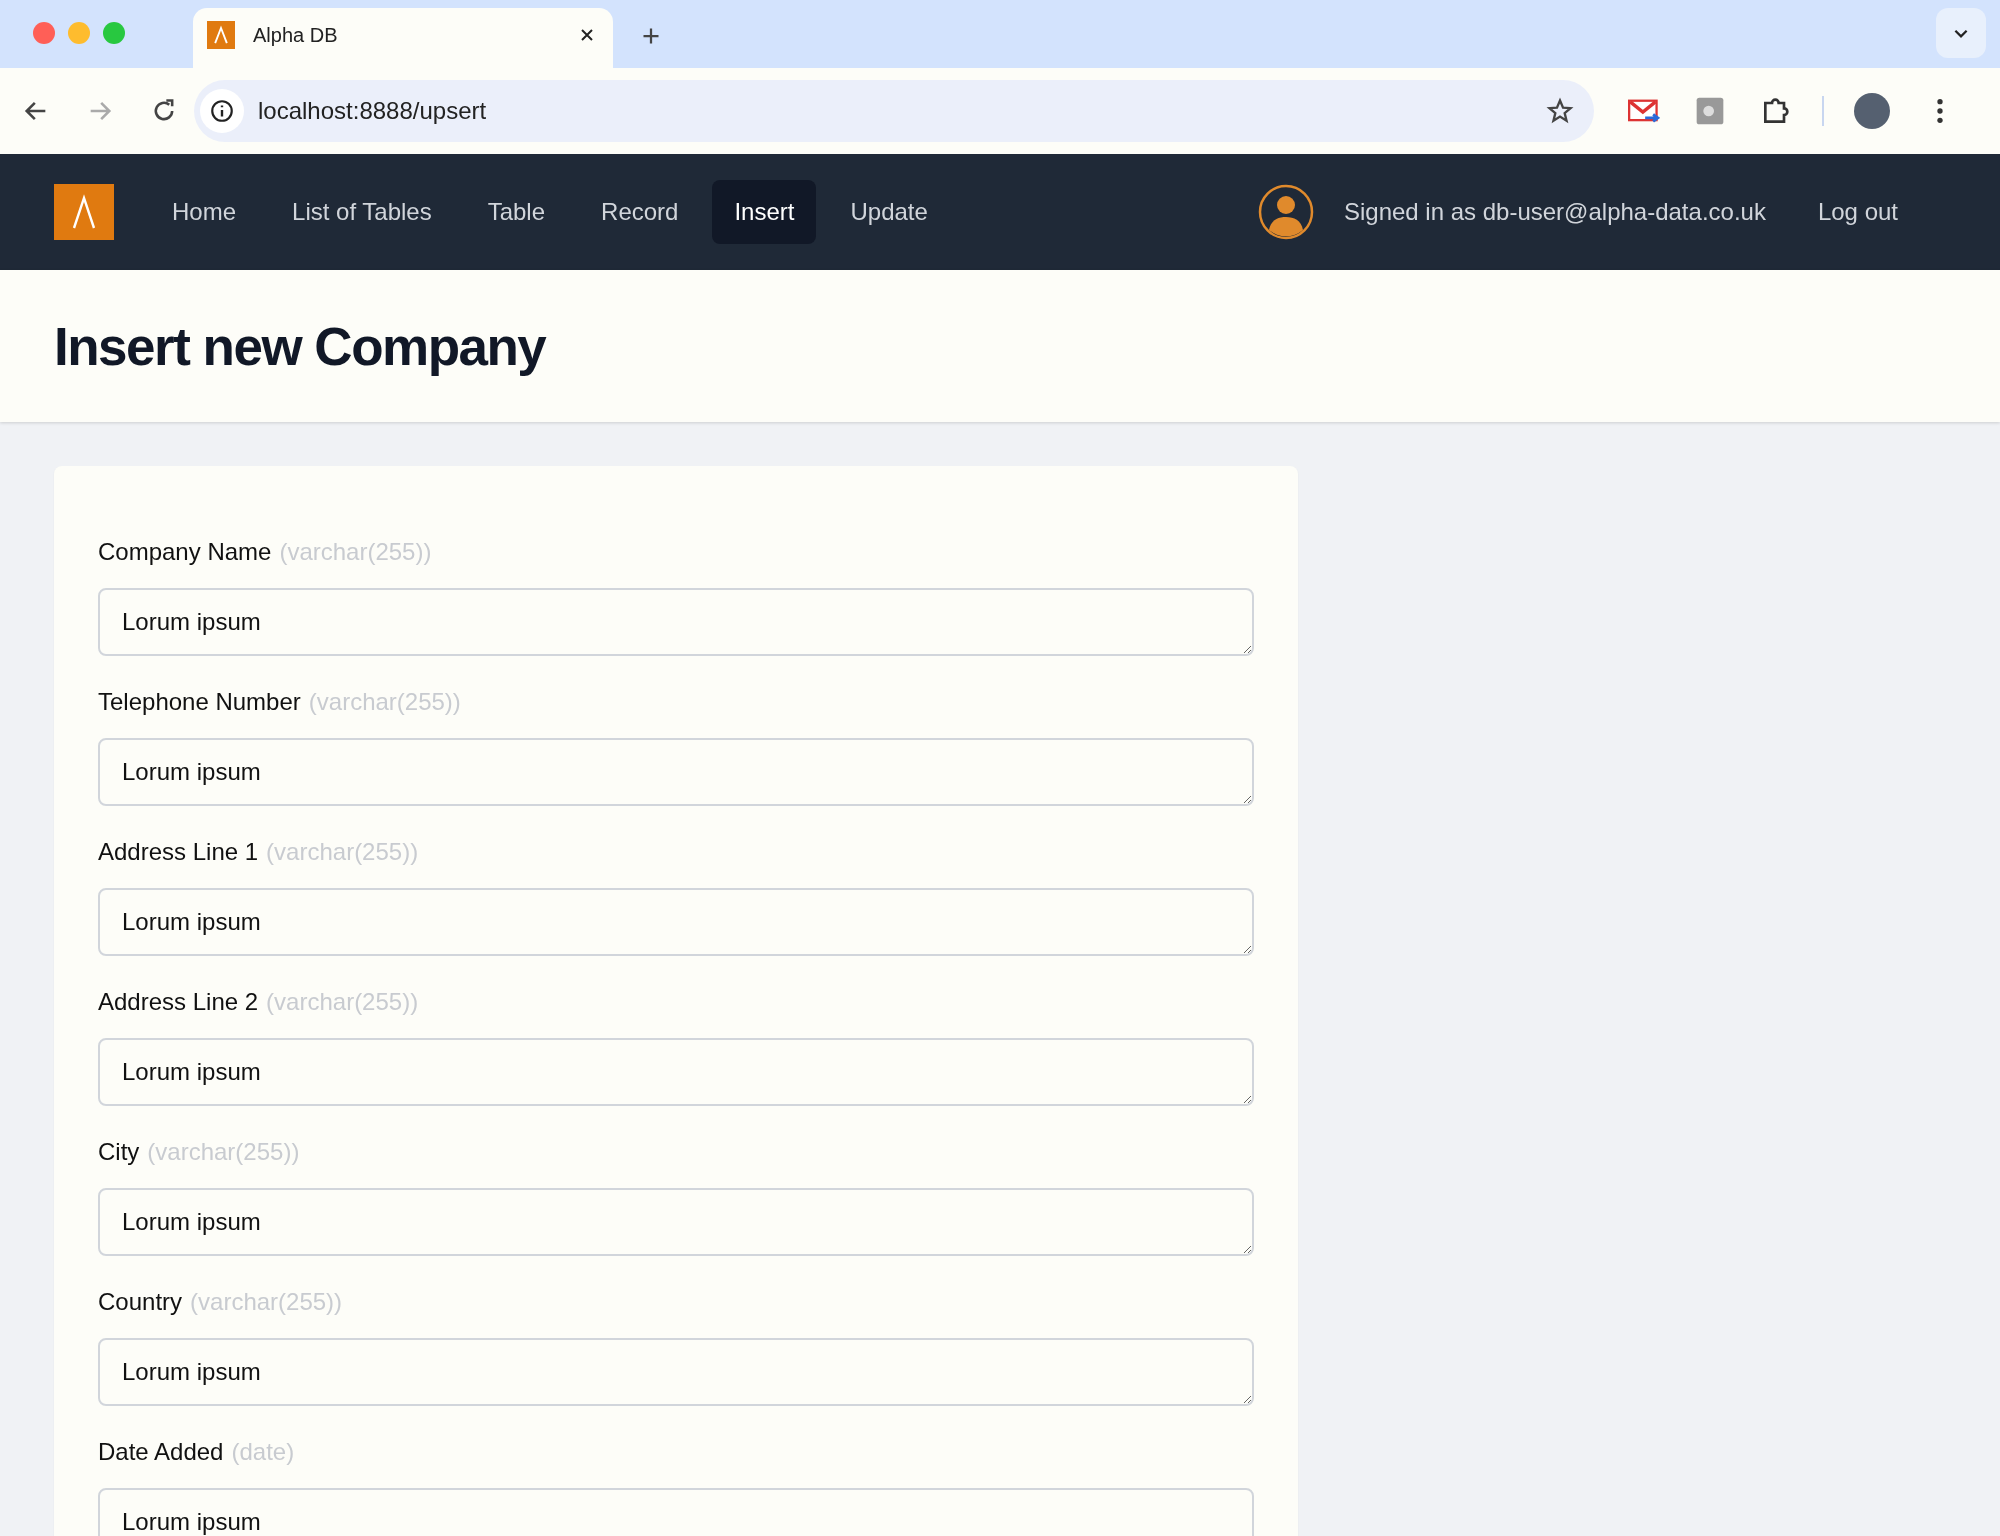 The width and height of the screenshot is (2000, 1536). Describe the element at coordinates (1560, 111) in the screenshot. I see `bookmark-star-icon` at that location.